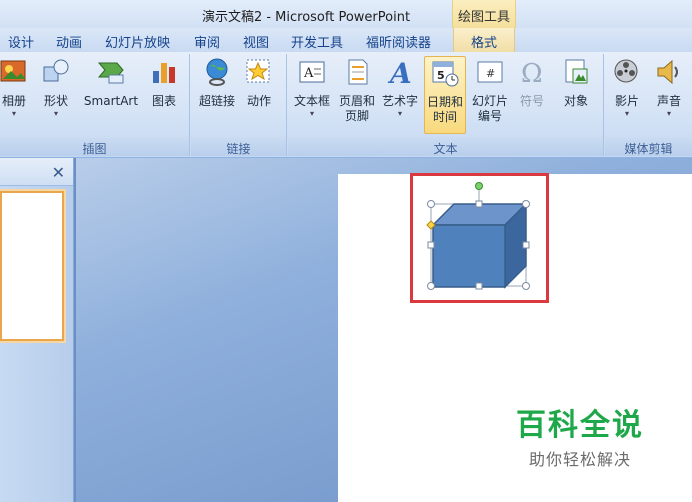 This screenshot has height=502, width=692. Describe the element at coordinates (137, 41) in the screenshot. I see `tab-slideshow: 幻灯片放映` at that location.